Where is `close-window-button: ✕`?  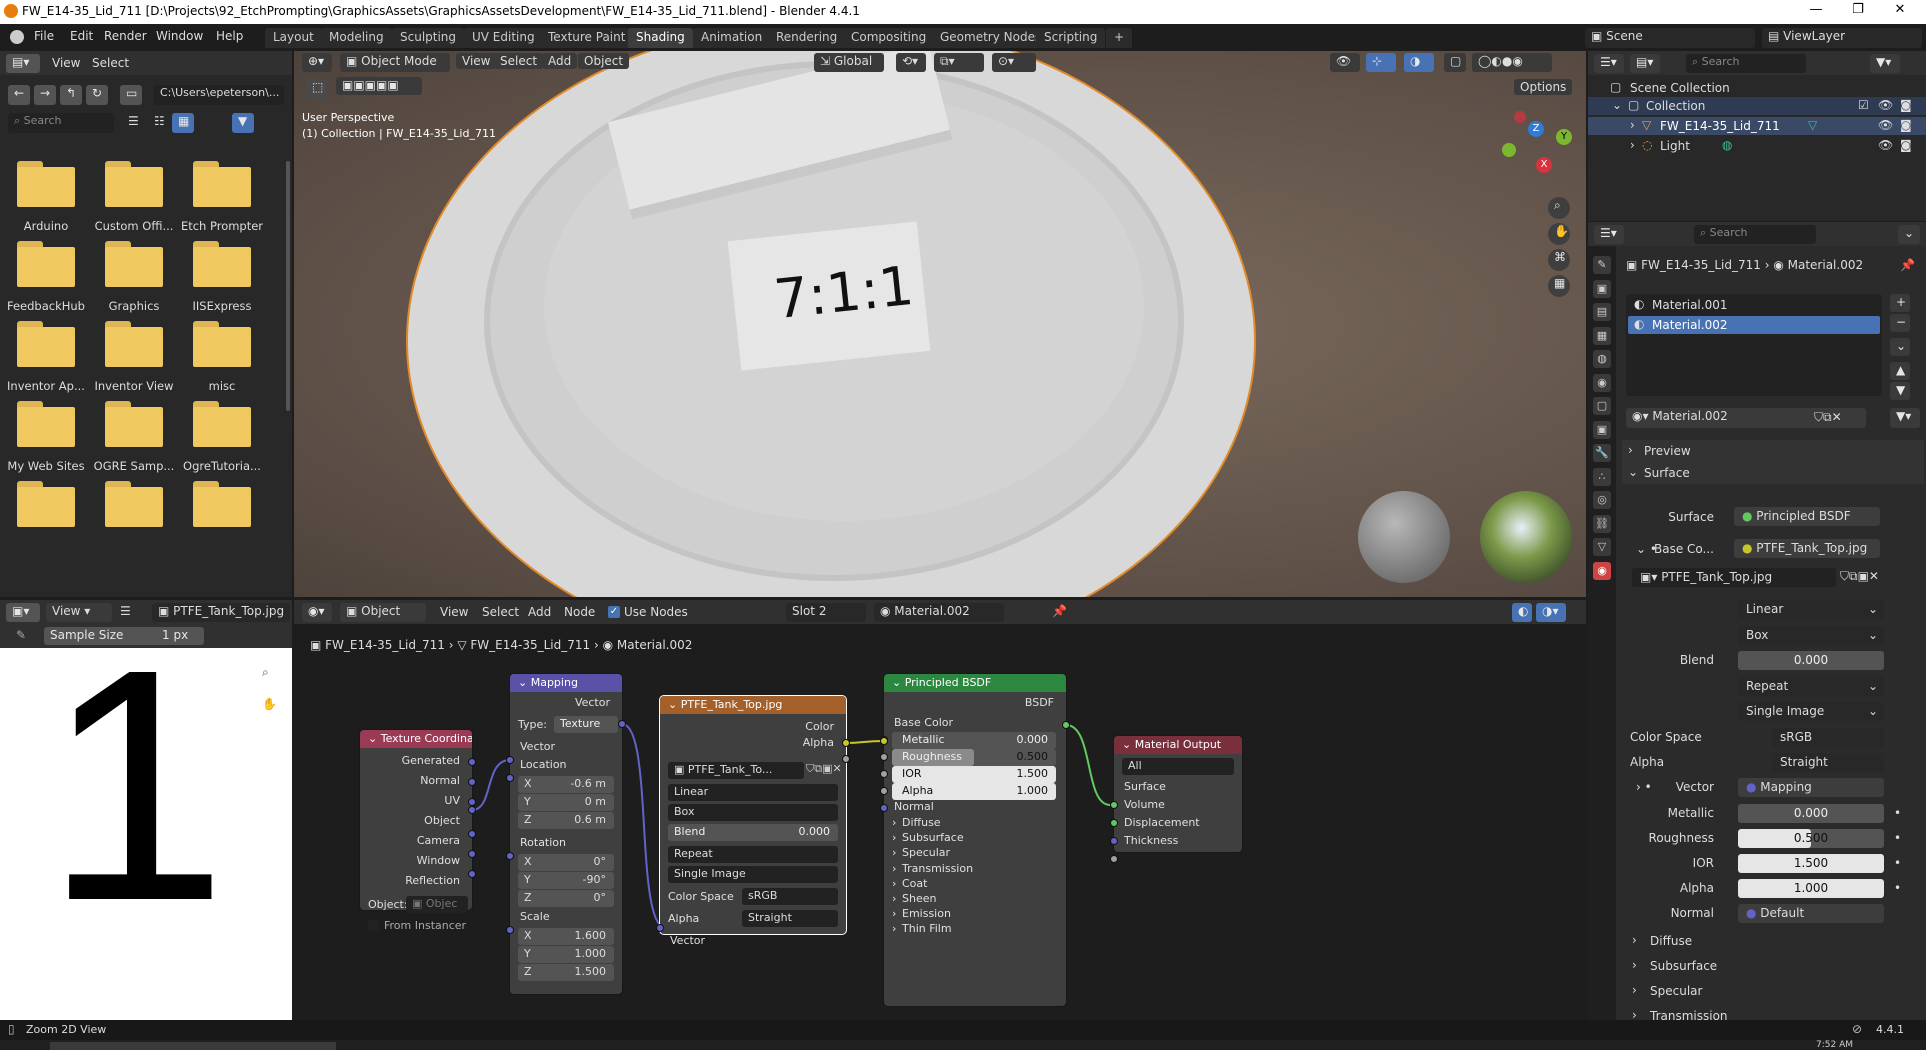 close-window-button: ✕ is located at coordinates (1900, 9).